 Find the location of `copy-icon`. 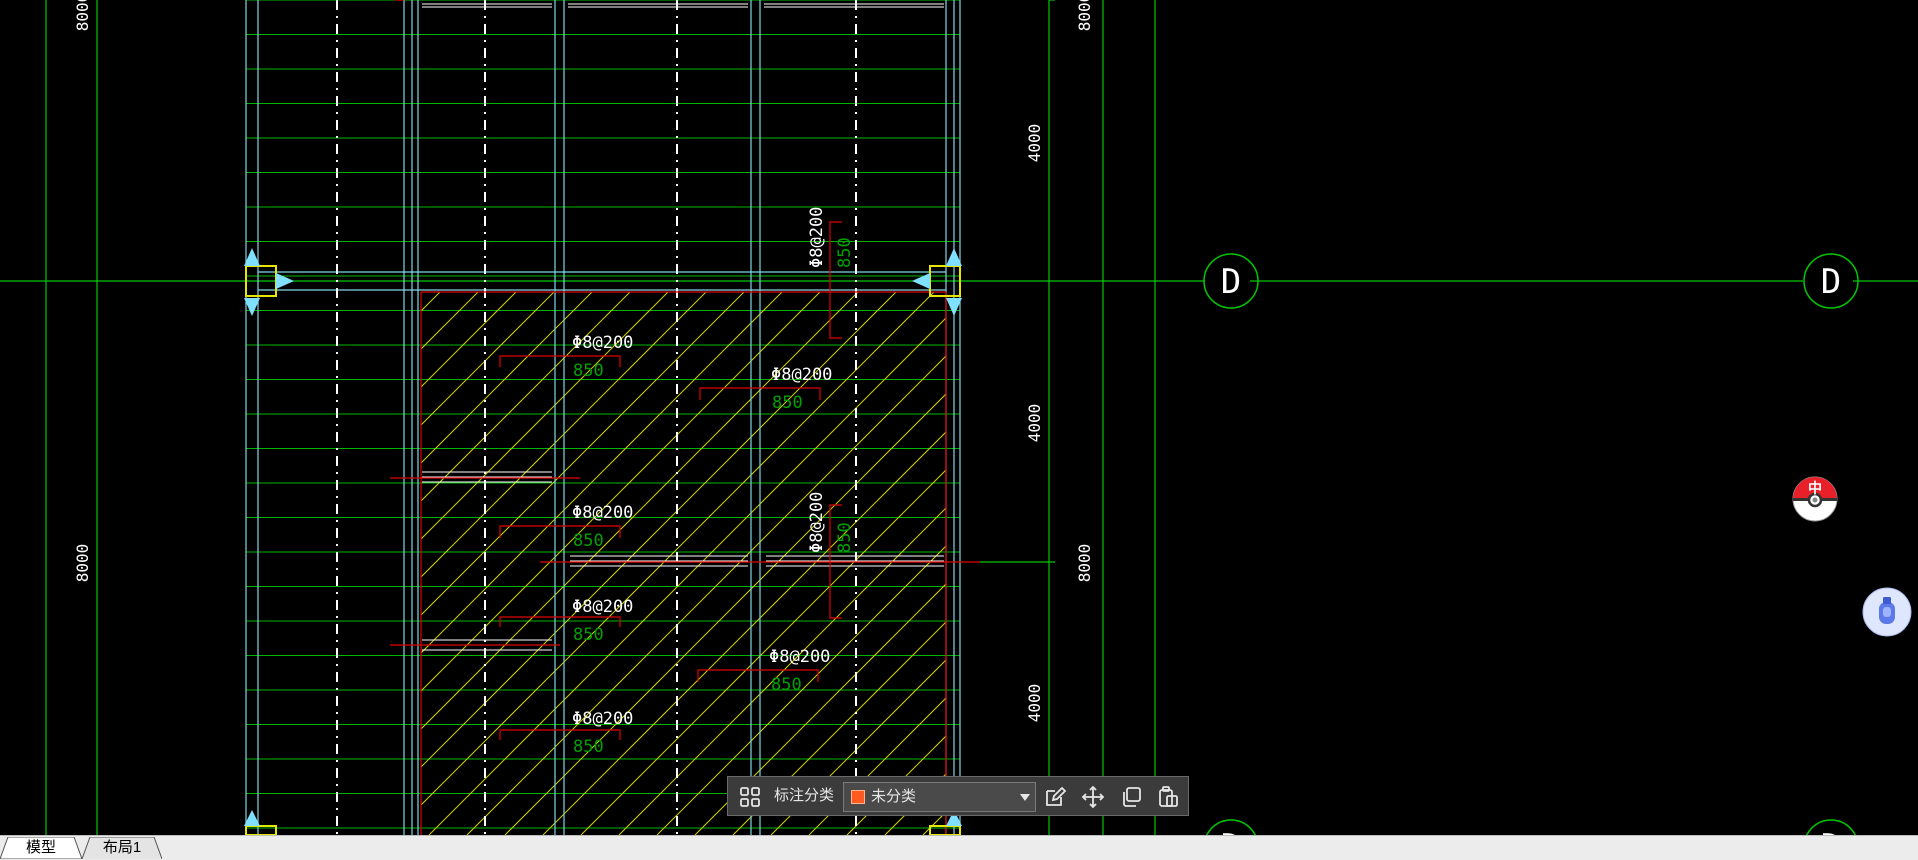

copy-icon is located at coordinates (1131, 797).